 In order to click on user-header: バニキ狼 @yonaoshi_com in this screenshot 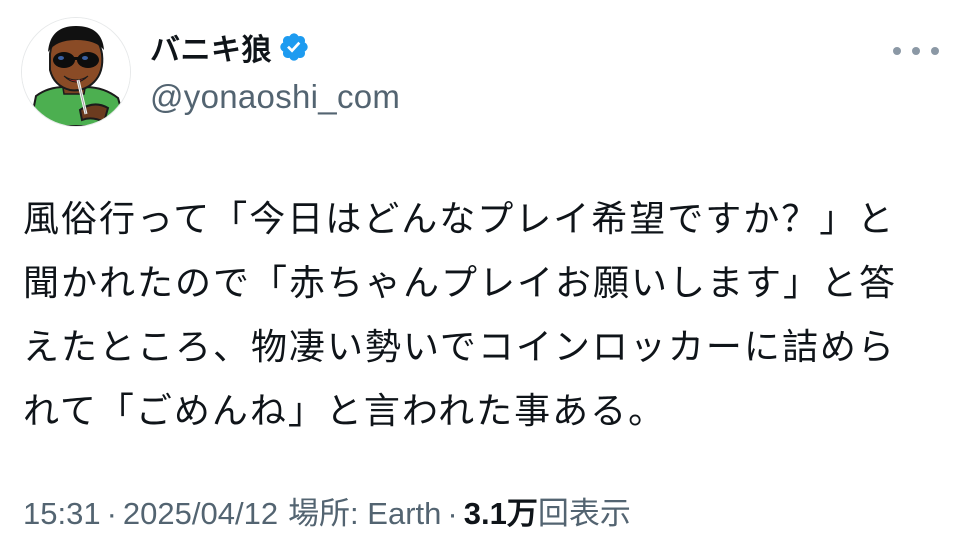, I will do `click(275, 69)`.